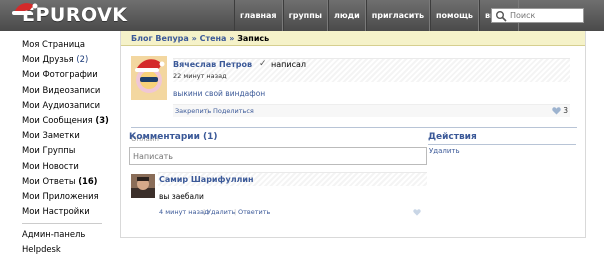 This screenshot has width=604, height=254. I want to click on actions-divider, so click(502, 144).